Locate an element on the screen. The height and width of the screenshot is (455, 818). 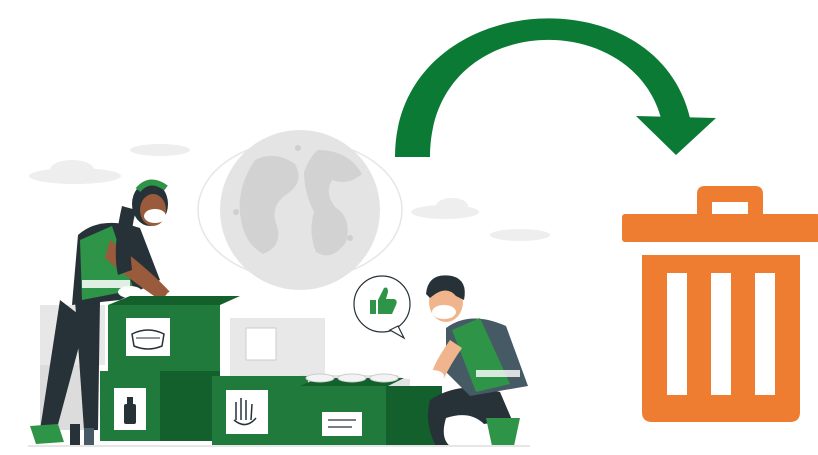
curved-arrow-icon is located at coordinates (555, 87).